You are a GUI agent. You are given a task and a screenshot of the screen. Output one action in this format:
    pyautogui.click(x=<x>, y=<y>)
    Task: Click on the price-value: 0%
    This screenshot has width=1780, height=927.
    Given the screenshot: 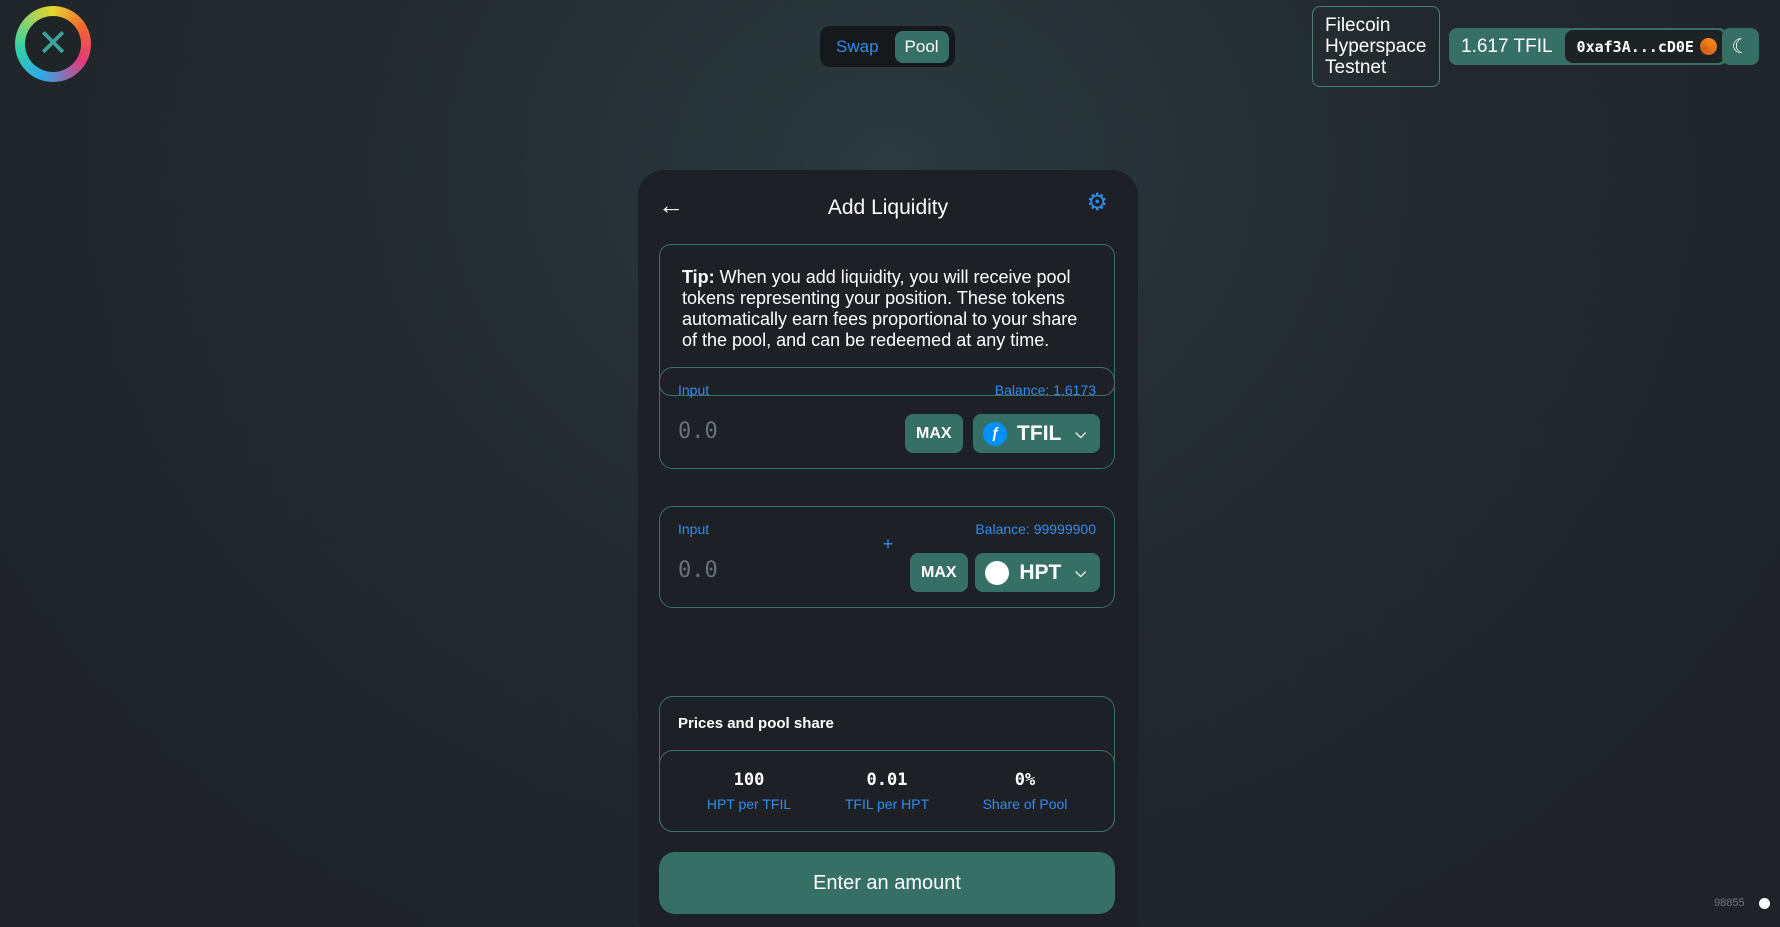 What is the action you would take?
    pyautogui.click(x=1025, y=780)
    